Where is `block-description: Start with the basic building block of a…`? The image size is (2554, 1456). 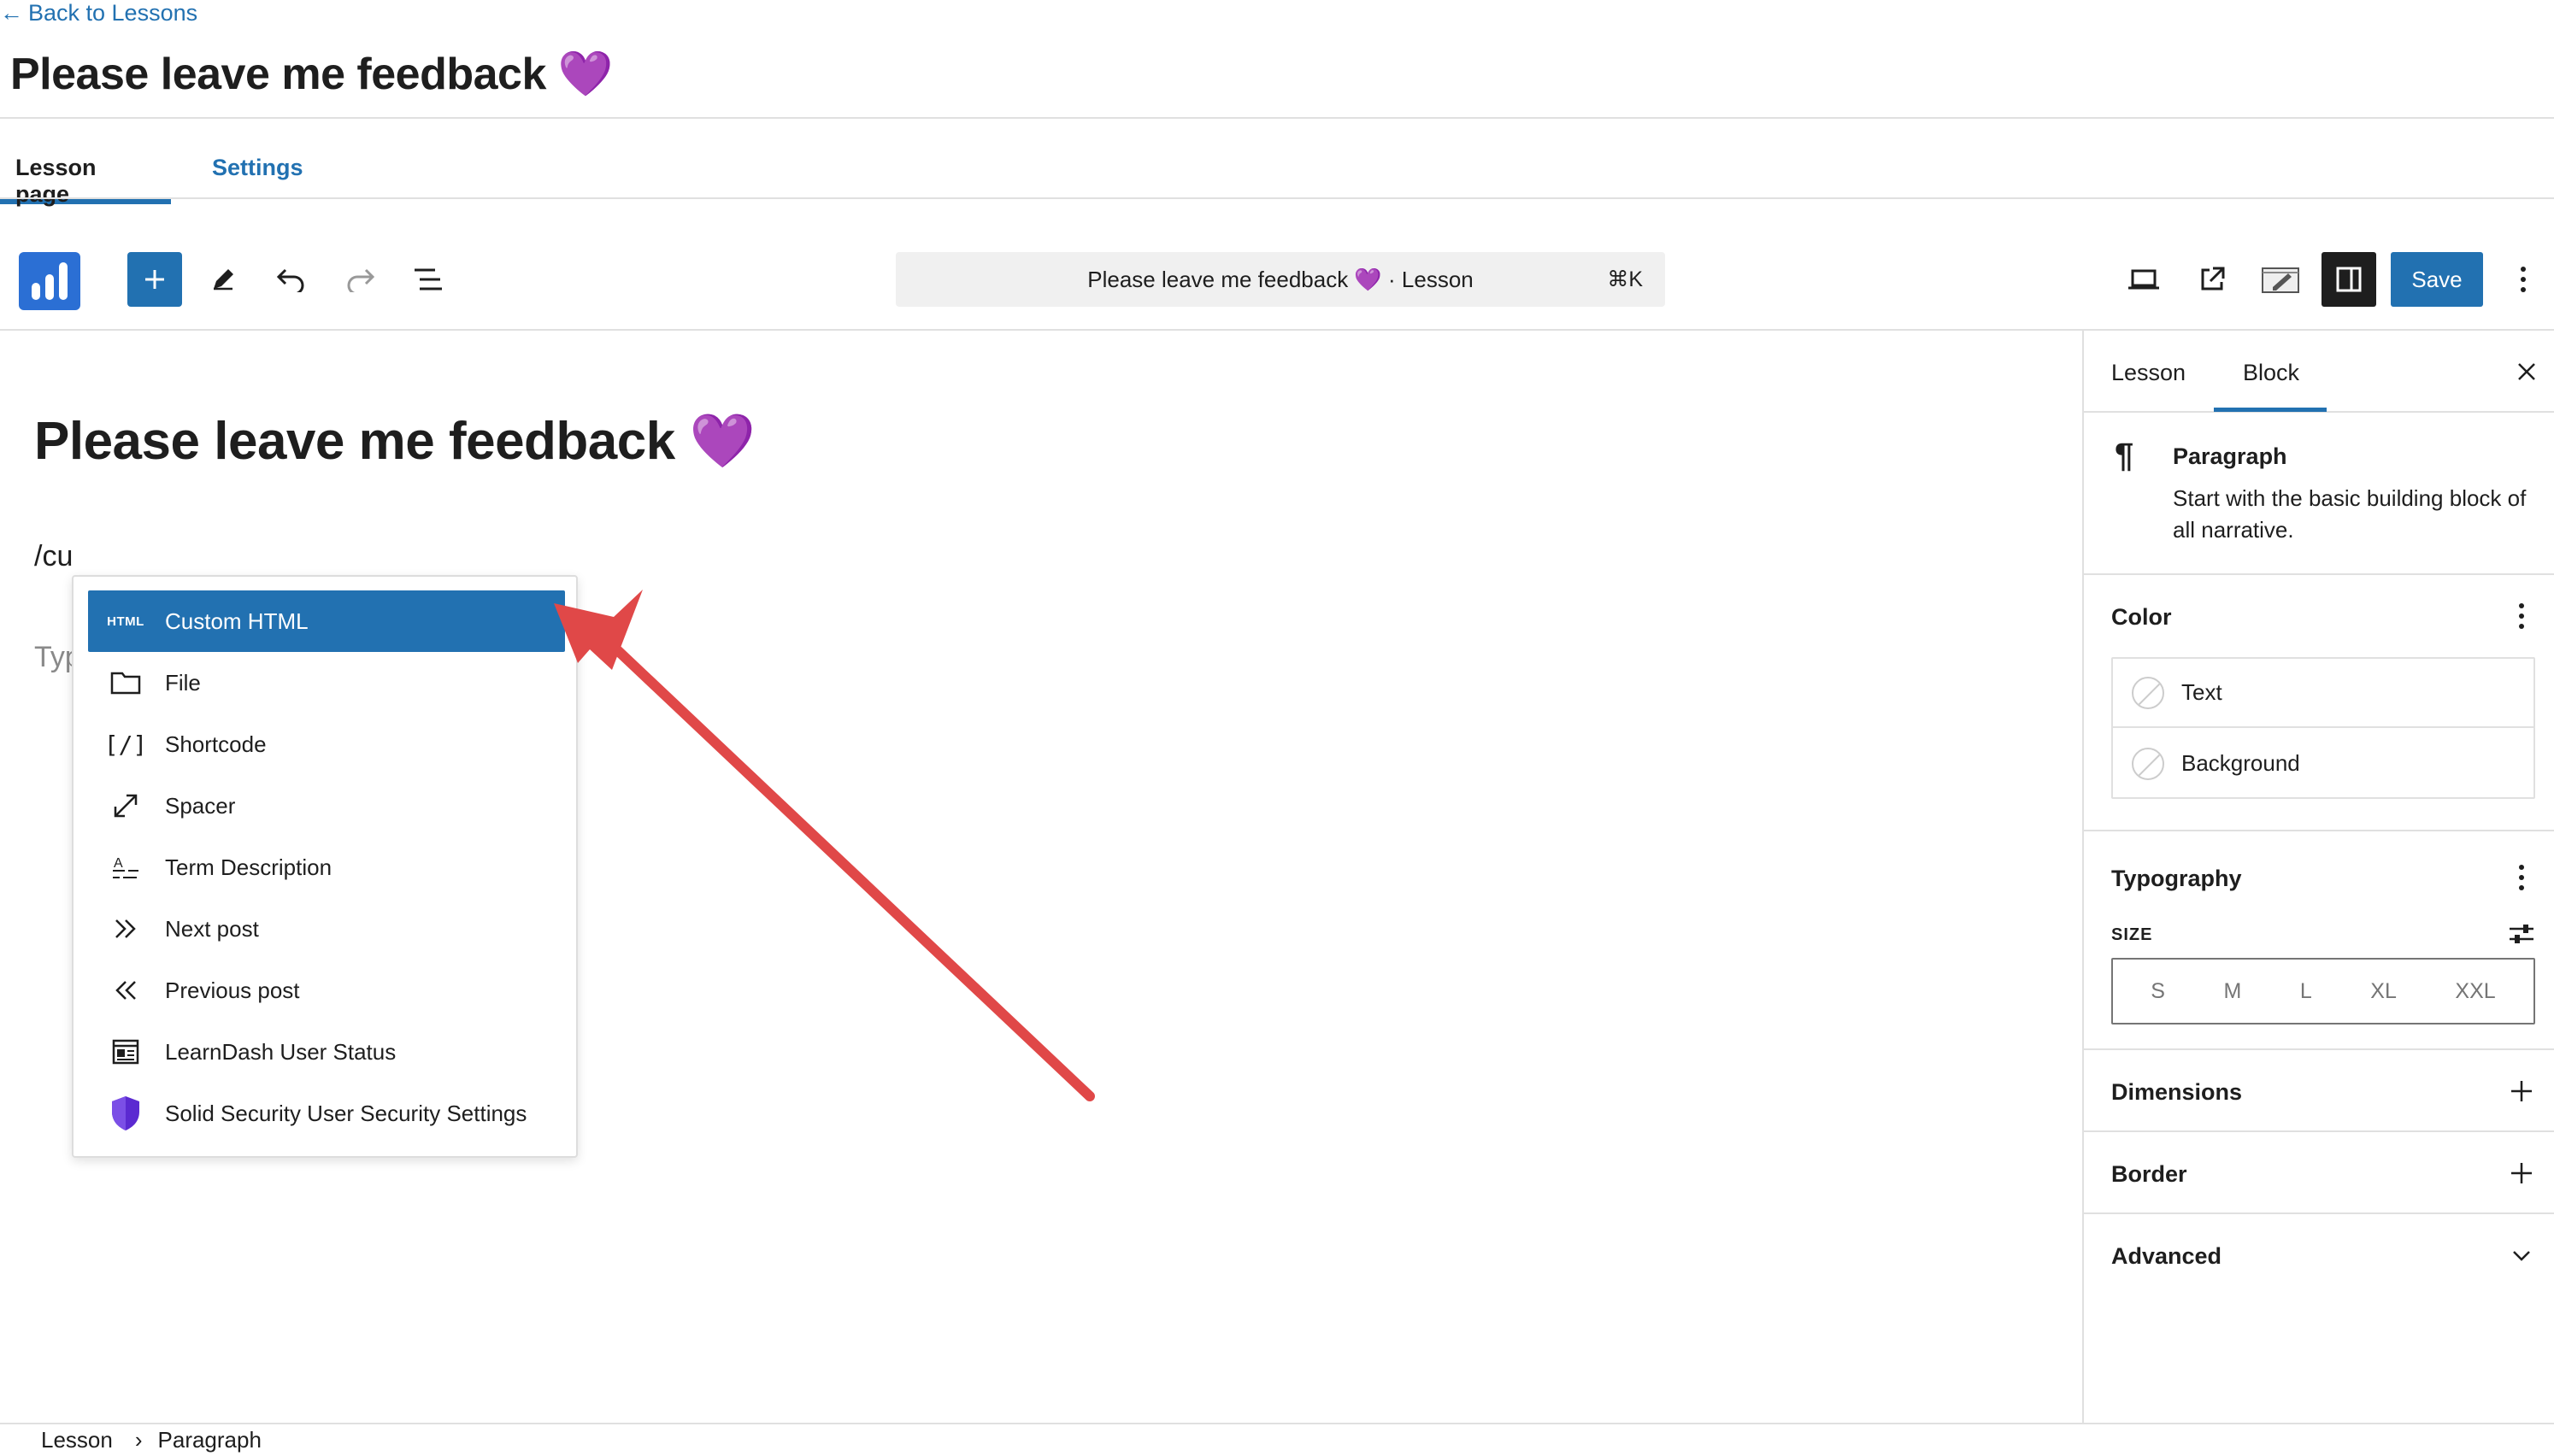 block-description: Start with the basic building block of a… is located at coordinates (2350, 514).